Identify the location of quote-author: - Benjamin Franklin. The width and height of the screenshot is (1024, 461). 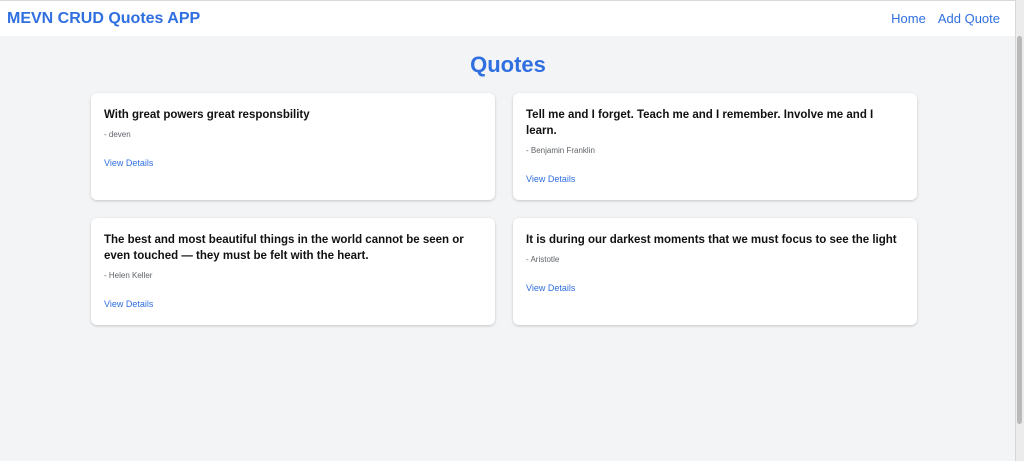
(560, 150).